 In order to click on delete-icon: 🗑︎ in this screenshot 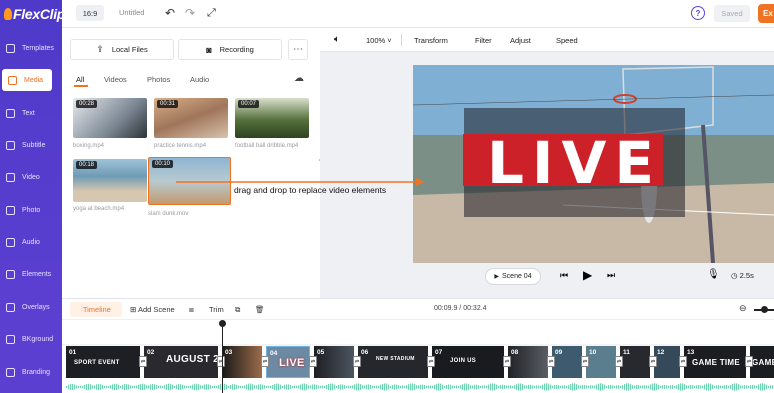, I will do `click(260, 309)`.